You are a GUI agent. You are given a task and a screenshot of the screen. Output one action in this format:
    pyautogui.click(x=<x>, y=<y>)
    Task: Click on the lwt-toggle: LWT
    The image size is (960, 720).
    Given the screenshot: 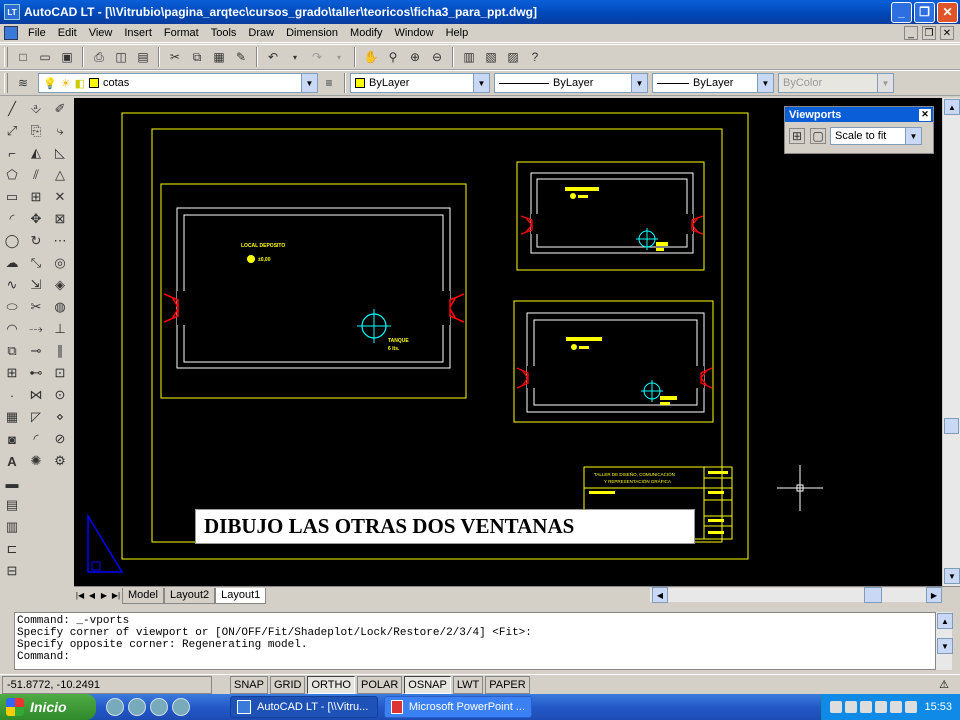 What is the action you would take?
    pyautogui.click(x=468, y=684)
    